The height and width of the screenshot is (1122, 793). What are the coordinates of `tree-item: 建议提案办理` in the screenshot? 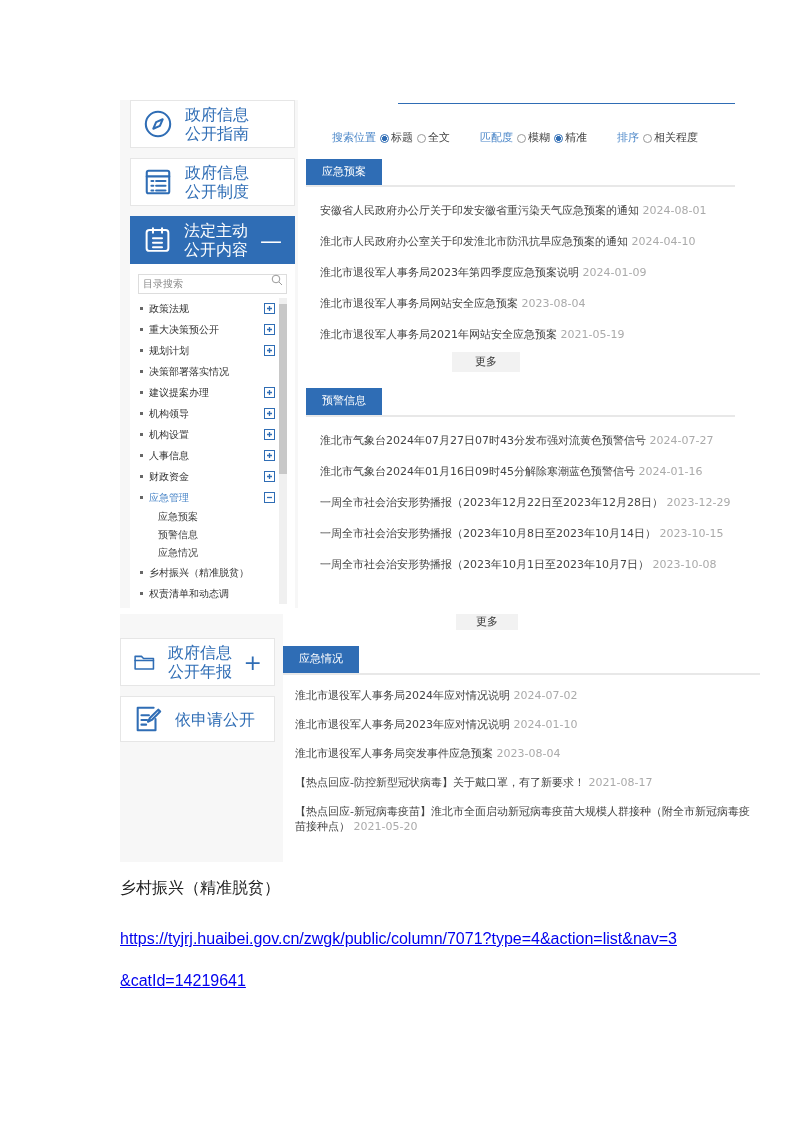 It's located at (203, 392).